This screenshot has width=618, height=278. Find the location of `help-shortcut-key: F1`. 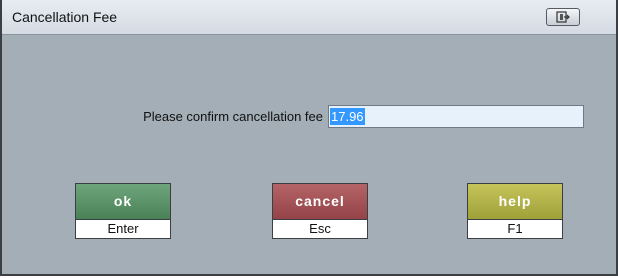

help-shortcut-key: F1 is located at coordinates (515, 229).